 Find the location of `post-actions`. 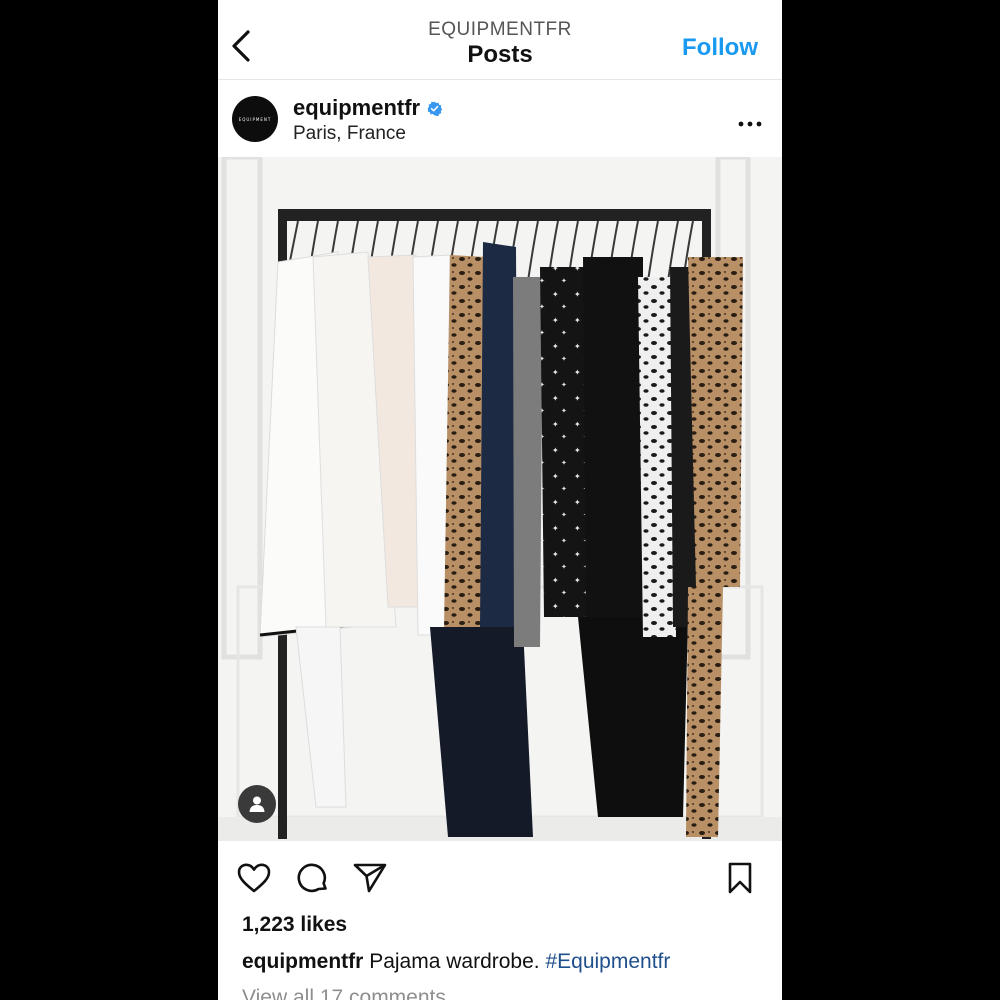

post-actions is located at coordinates (500, 877).